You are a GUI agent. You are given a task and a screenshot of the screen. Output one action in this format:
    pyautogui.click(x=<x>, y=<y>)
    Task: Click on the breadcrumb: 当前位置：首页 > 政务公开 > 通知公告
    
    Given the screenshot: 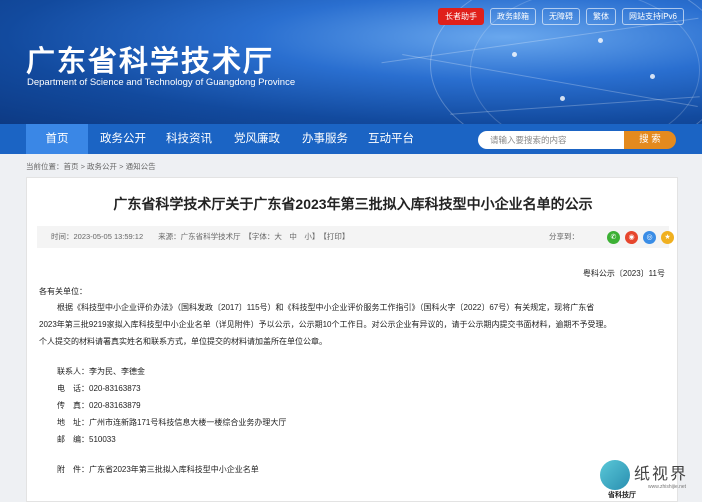 What is the action you would take?
    pyautogui.click(x=91, y=166)
    